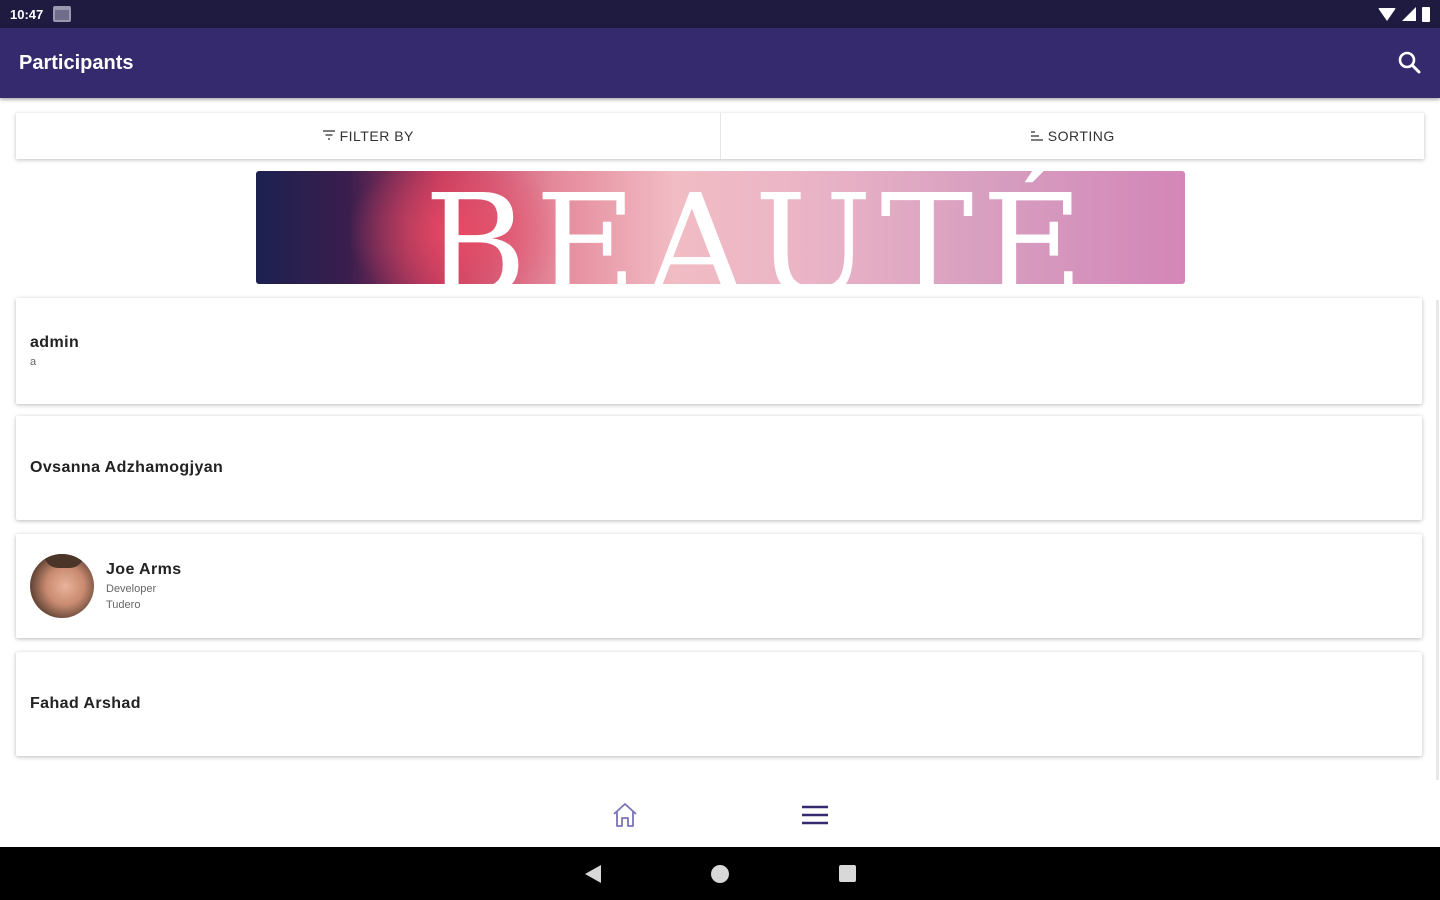 The width and height of the screenshot is (1440, 900). What do you see at coordinates (719, 351) in the screenshot?
I see `participant-card: admin a` at bounding box center [719, 351].